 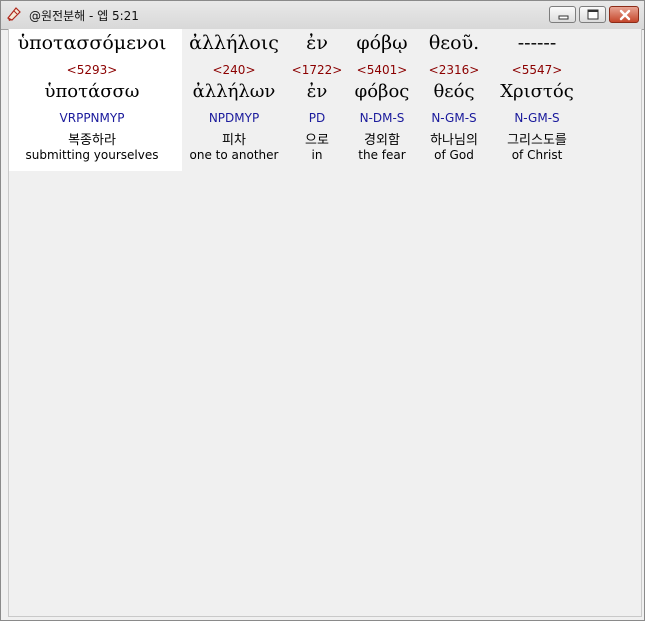 What do you see at coordinates (92, 70) in the screenshot?
I see `strong-number: <5293>` at bounding box center [92, 70].